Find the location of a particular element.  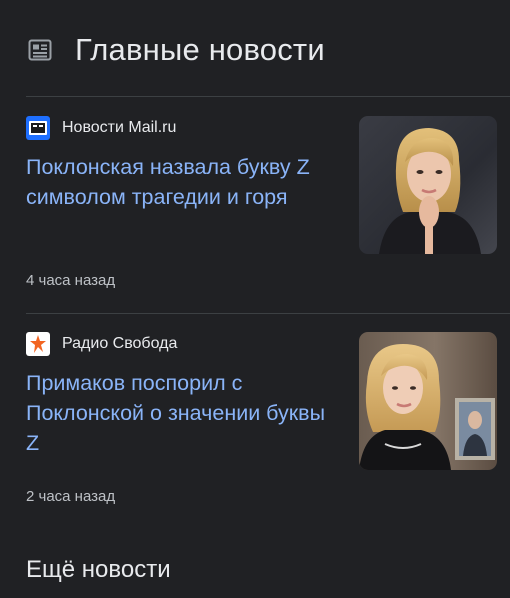

woman-with-portrait-background-thumbnail is located at coordinates (428, 401).